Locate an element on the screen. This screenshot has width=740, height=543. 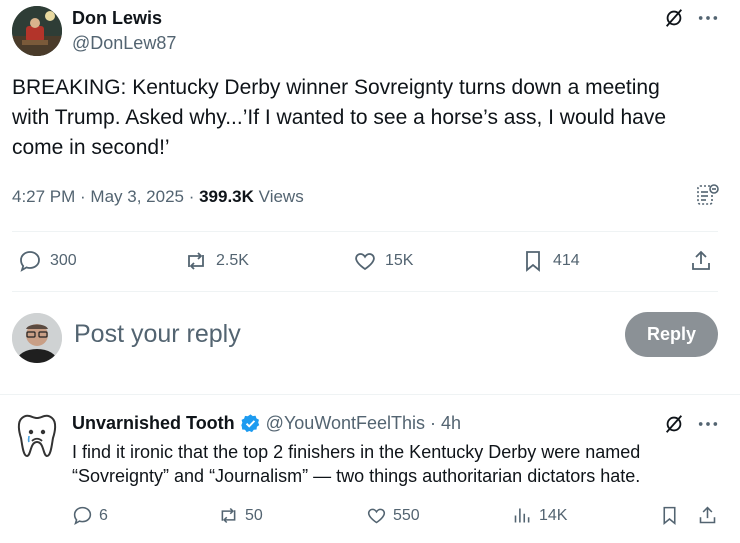
reply-time: 4h is located at coordinates (451, 423).